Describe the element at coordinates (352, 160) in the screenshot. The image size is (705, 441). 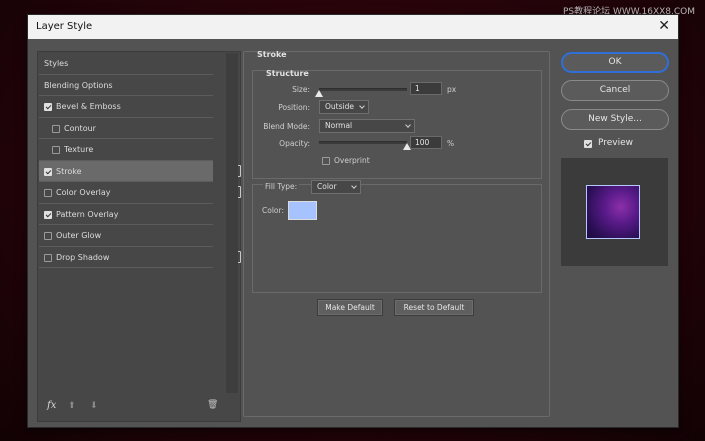
I see `overprint-label: Overprint` at that location.